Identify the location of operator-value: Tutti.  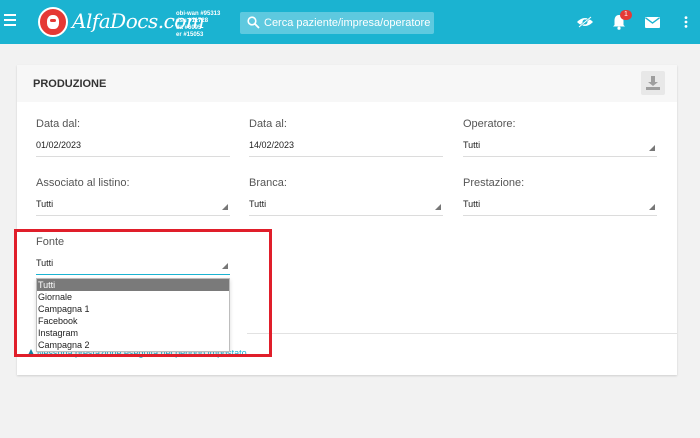
(471, 145).